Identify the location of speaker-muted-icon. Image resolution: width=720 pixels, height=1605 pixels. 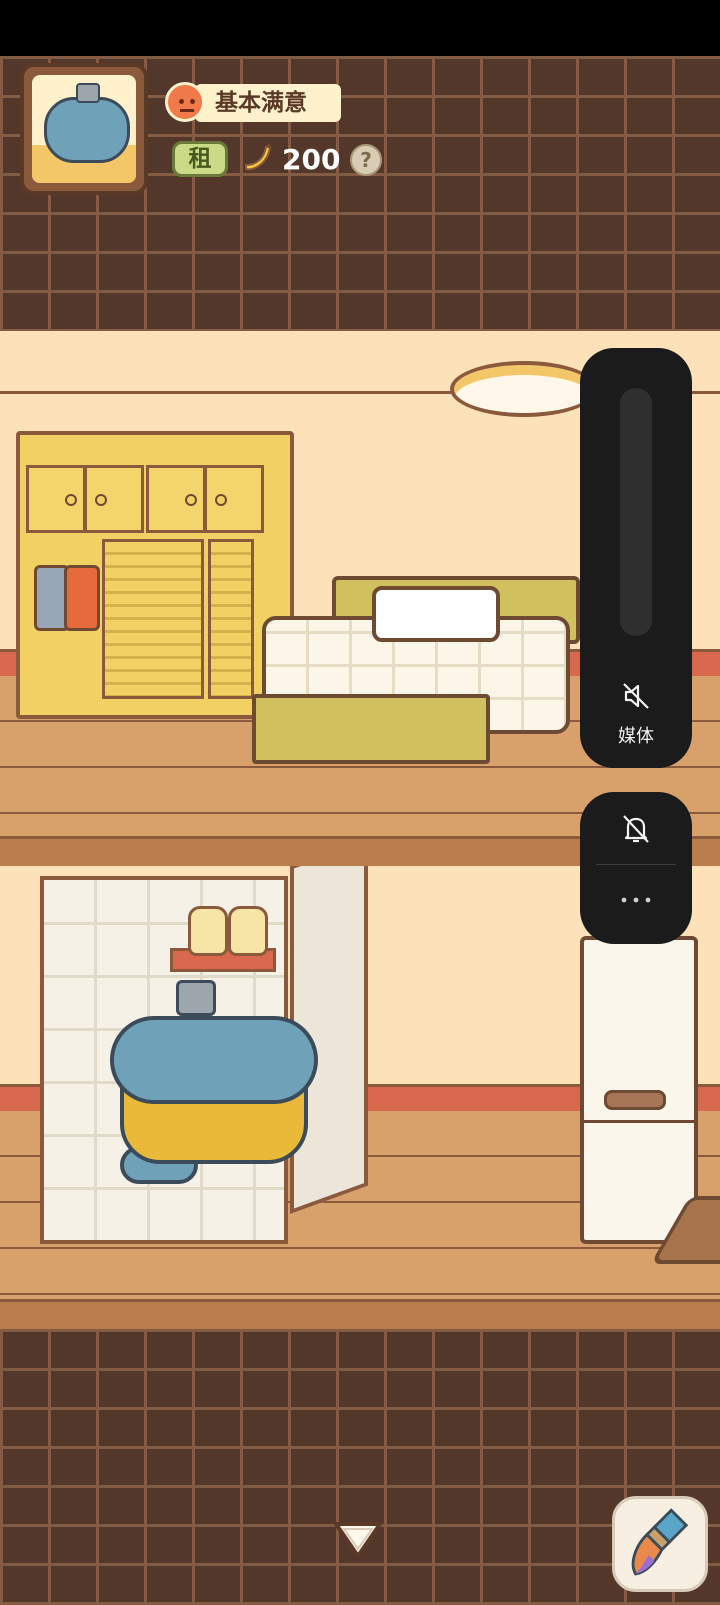
(636, 696).